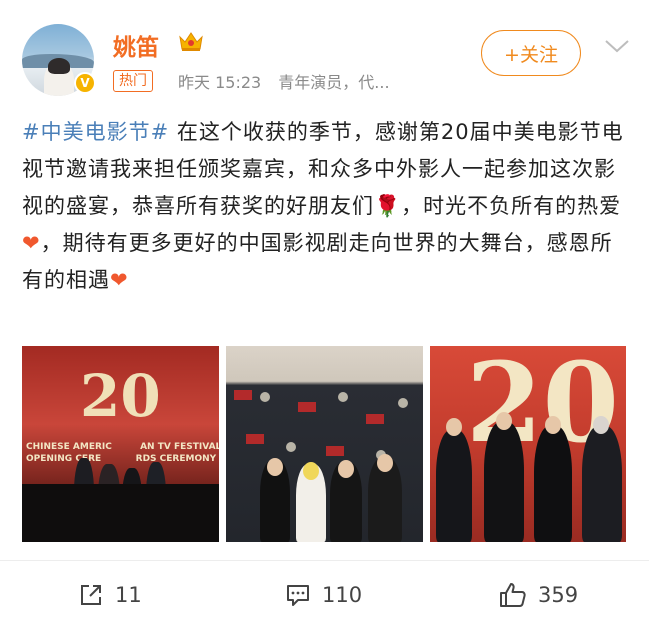  I want to click on like-button: 359, so click(538, 595).